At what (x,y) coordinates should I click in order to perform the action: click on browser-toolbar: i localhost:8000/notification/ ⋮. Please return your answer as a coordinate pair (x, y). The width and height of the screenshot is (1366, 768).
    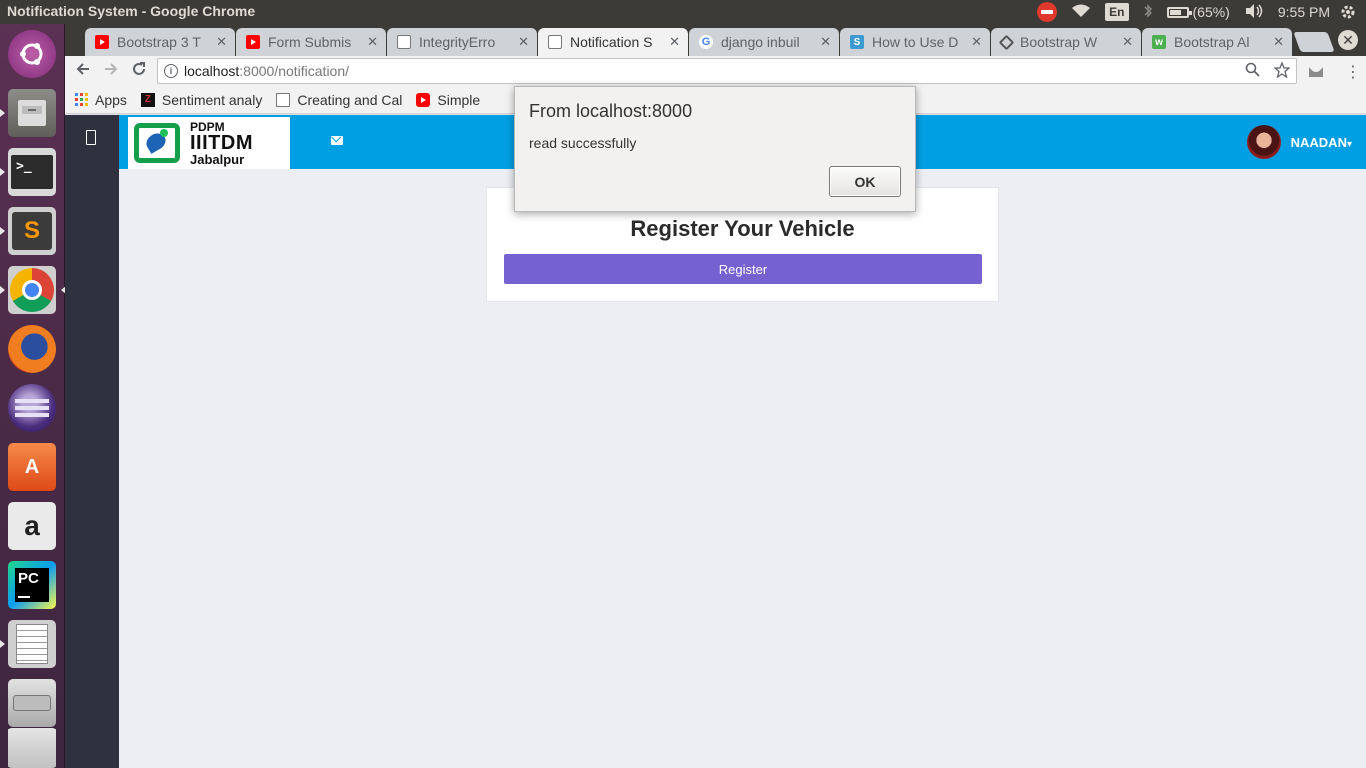
    Looking at the image, I should click on (715, 71).